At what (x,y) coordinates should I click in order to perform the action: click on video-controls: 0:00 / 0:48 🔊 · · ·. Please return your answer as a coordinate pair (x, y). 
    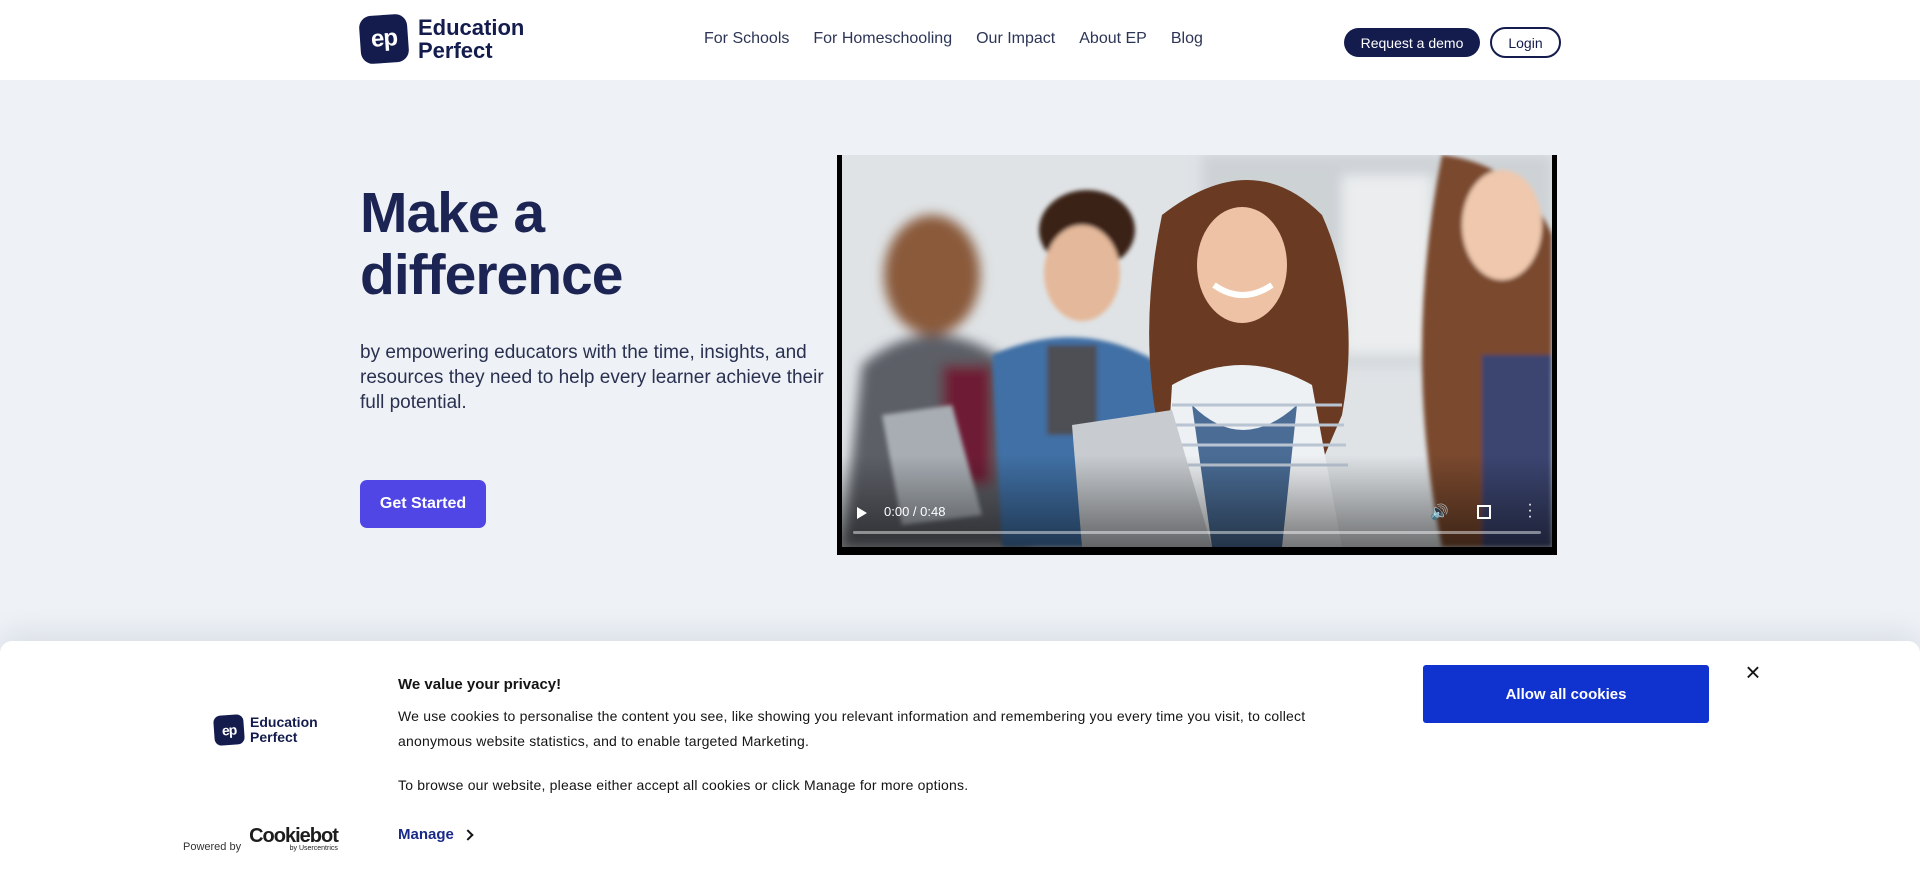
    Looking at the image, I should click on (1197, 515).